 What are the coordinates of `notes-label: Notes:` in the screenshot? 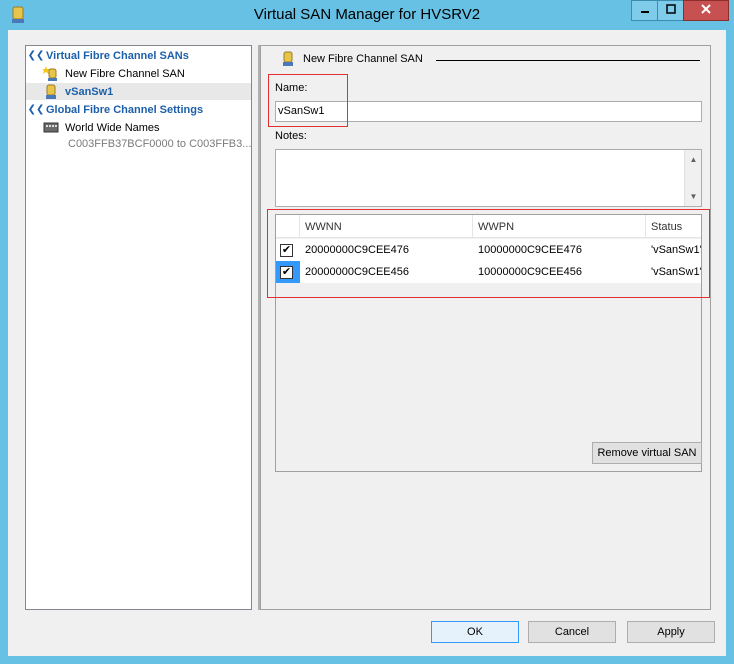 It's located at (291, 136).